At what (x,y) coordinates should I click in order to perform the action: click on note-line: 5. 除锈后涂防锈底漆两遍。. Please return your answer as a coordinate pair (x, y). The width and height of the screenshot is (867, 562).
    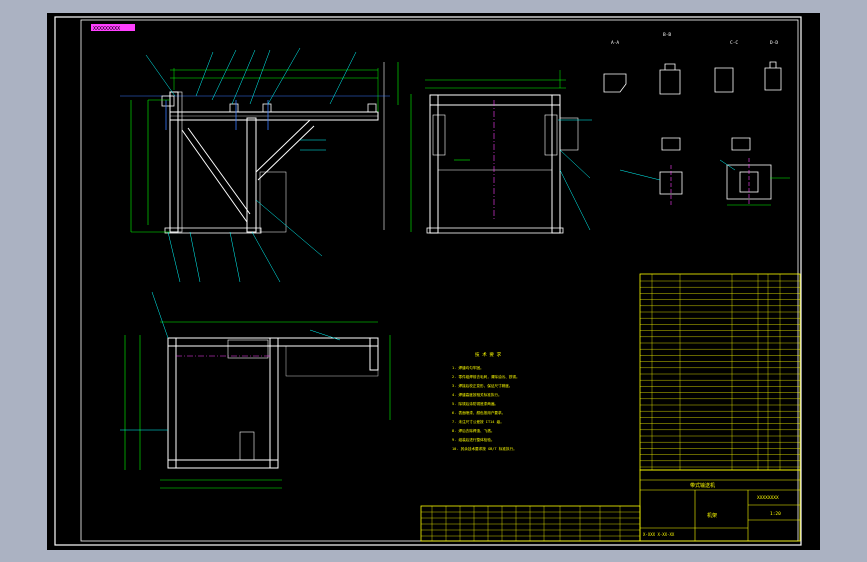
    Looking at the image, I should click on (475, 403).